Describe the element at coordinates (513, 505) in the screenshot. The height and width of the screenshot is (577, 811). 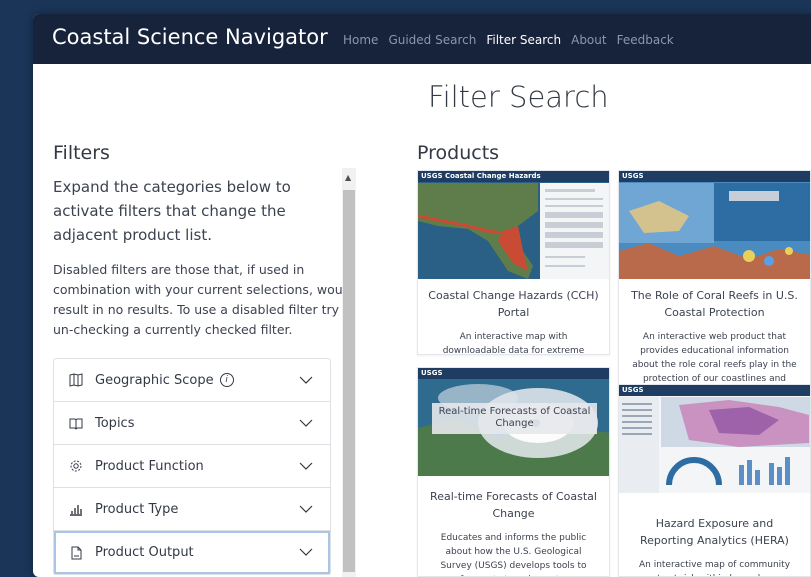
I see `product-title: Real-time Forecasts of Coastal Change` at that location.